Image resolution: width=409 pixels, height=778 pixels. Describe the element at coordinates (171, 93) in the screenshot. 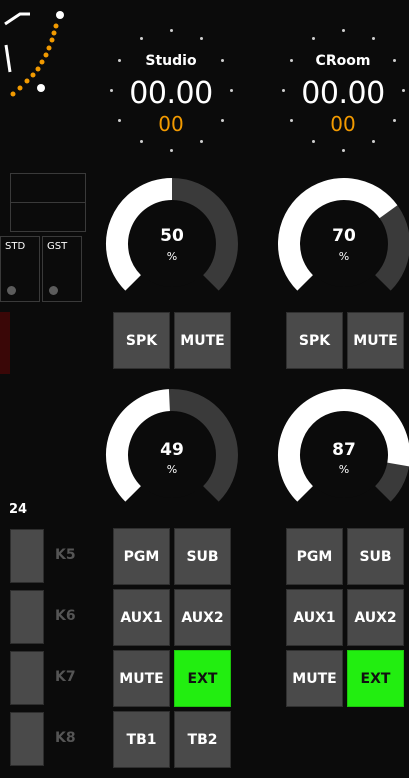

I see `studio-clock-time: 00.00` at that location.